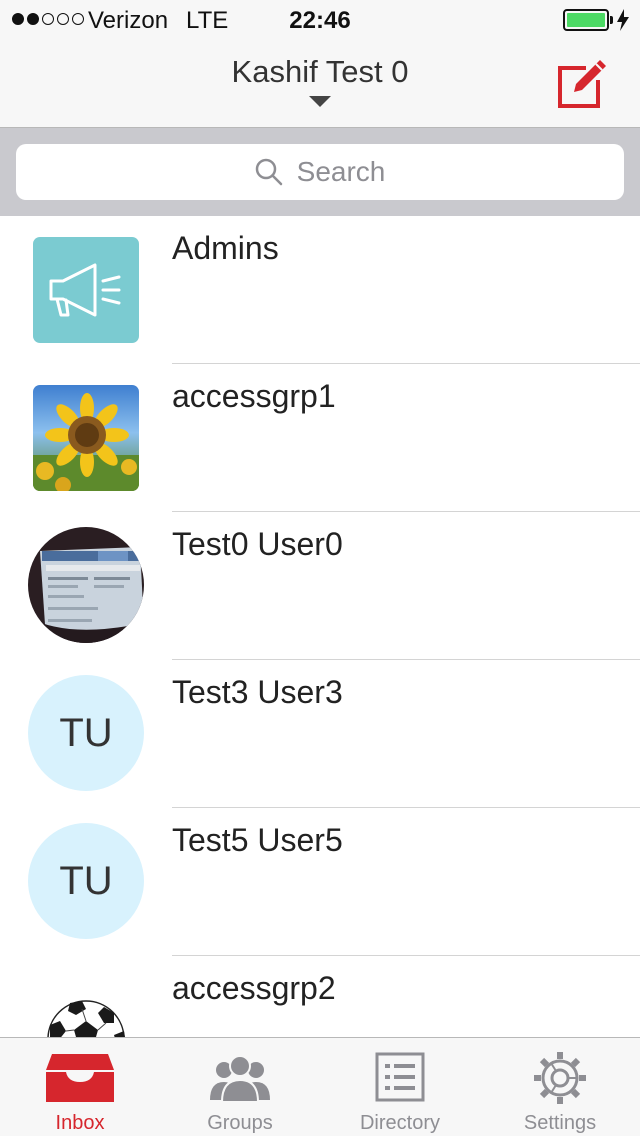  I want to click on conversation-name: accessgrp2, so click(254, 988).